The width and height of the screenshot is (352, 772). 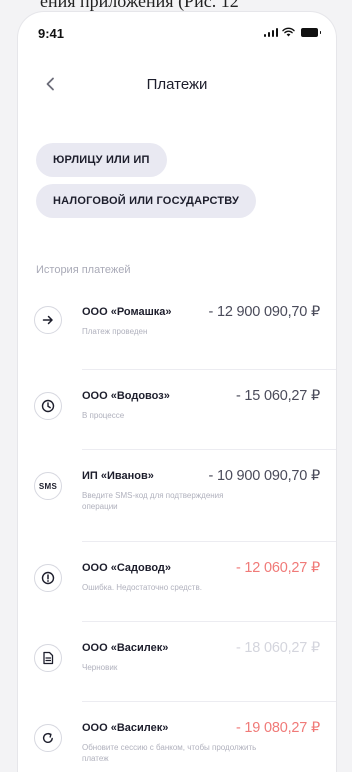 I want to click on sms-icon-label: SMS, so click(x=48, y=486).